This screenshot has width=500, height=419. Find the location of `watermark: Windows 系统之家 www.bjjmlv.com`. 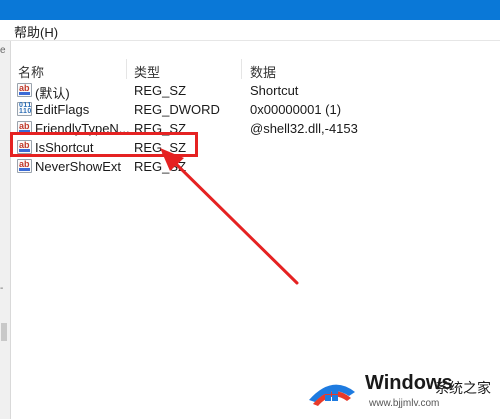

watermark: Windows 系统之家 www.bjjmlv.com is located at coordinates (402, 392).